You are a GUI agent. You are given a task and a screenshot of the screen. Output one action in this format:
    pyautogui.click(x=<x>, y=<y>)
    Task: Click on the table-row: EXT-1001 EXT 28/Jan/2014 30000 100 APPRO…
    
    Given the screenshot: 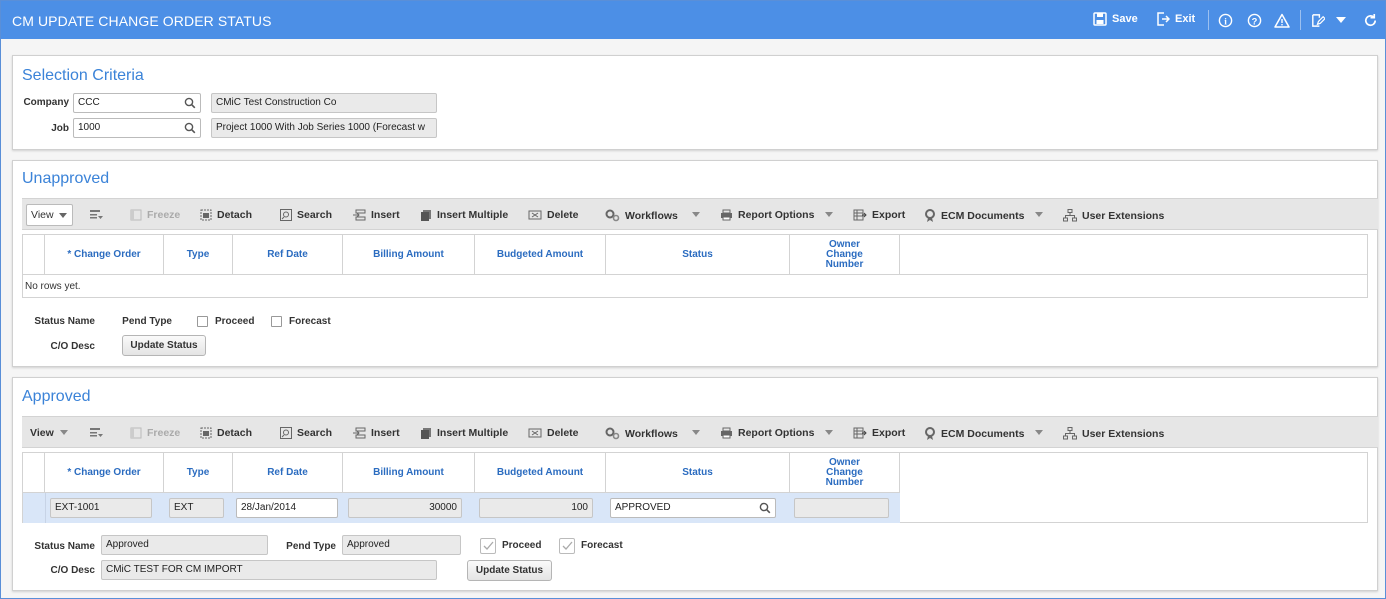 What is the action you would take?
    pyautogui.click(x=461, y=507)
    